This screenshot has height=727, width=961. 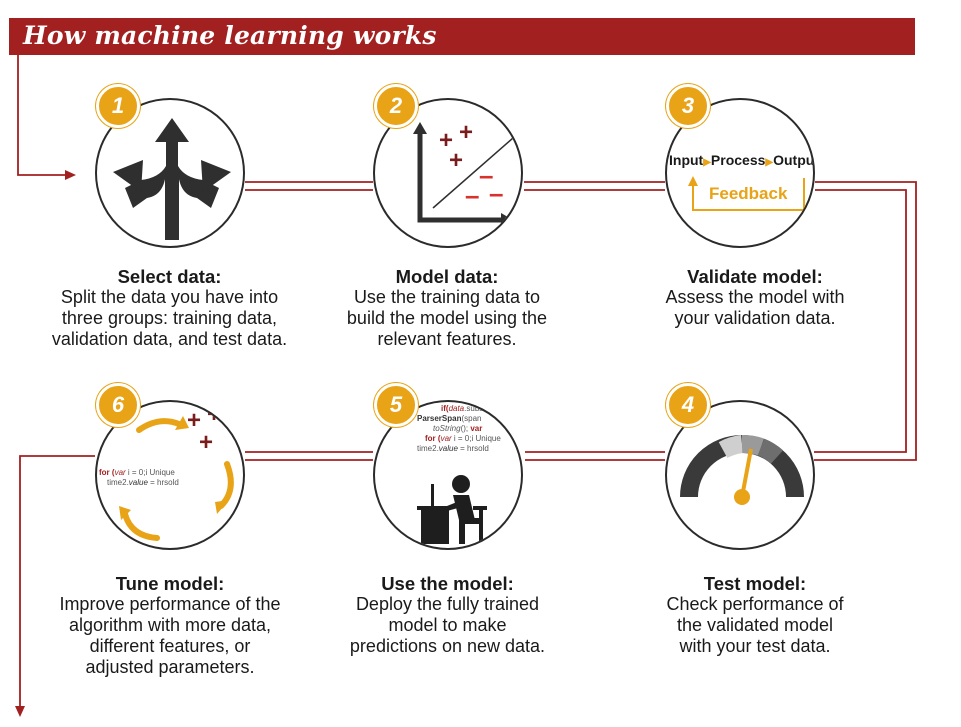 I want to click on step-2-line: build the model using the, so click(x=447, y=318).